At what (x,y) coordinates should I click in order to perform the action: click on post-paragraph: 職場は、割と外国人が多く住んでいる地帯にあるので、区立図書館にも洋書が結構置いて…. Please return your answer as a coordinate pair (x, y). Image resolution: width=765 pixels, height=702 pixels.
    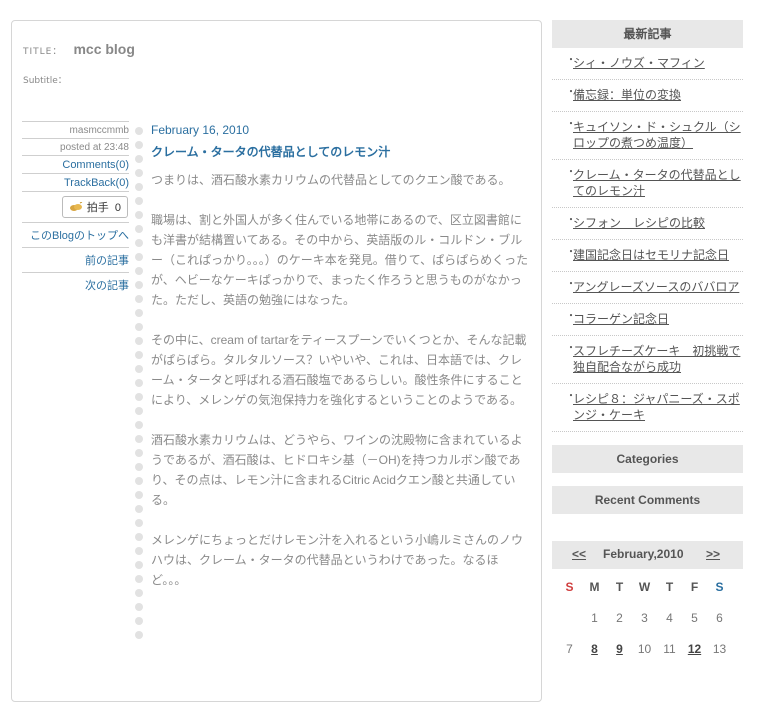
    Looking at the image, I should click on (340, 260).